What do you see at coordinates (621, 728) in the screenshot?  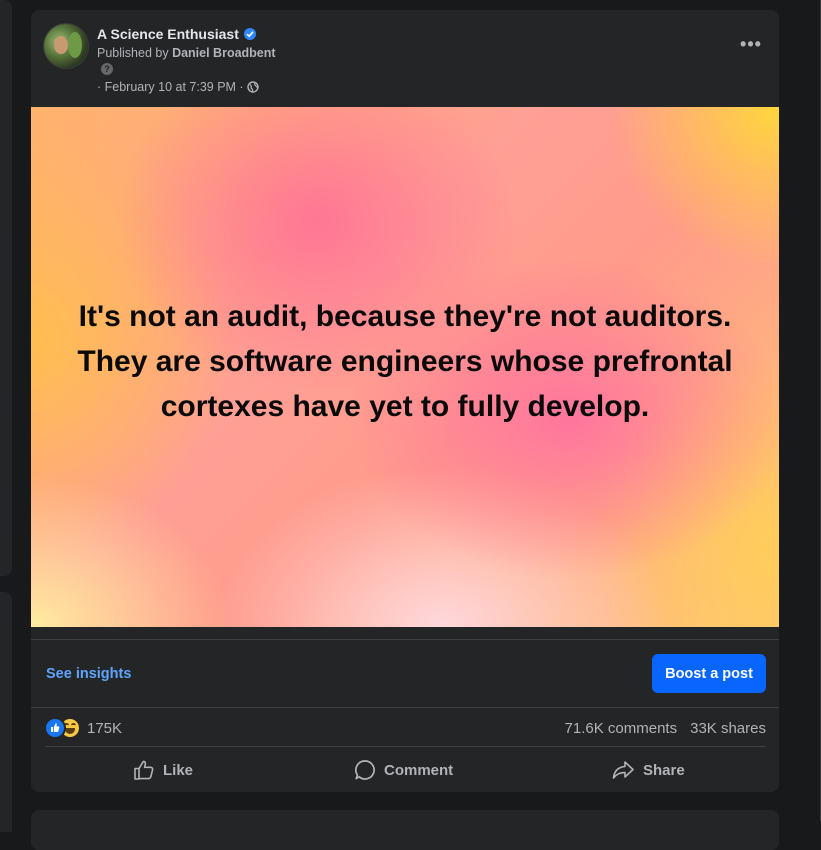 I see `comments-count-link: 71.6K comments` at bounding box center [621, 728].